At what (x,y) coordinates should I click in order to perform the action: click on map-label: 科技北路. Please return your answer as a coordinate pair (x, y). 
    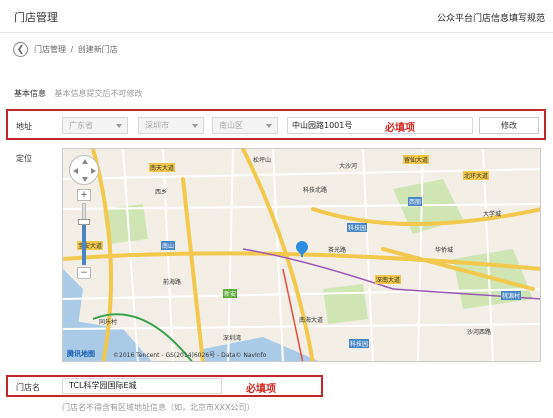
    Looking at the image, I should click on (315, 190).